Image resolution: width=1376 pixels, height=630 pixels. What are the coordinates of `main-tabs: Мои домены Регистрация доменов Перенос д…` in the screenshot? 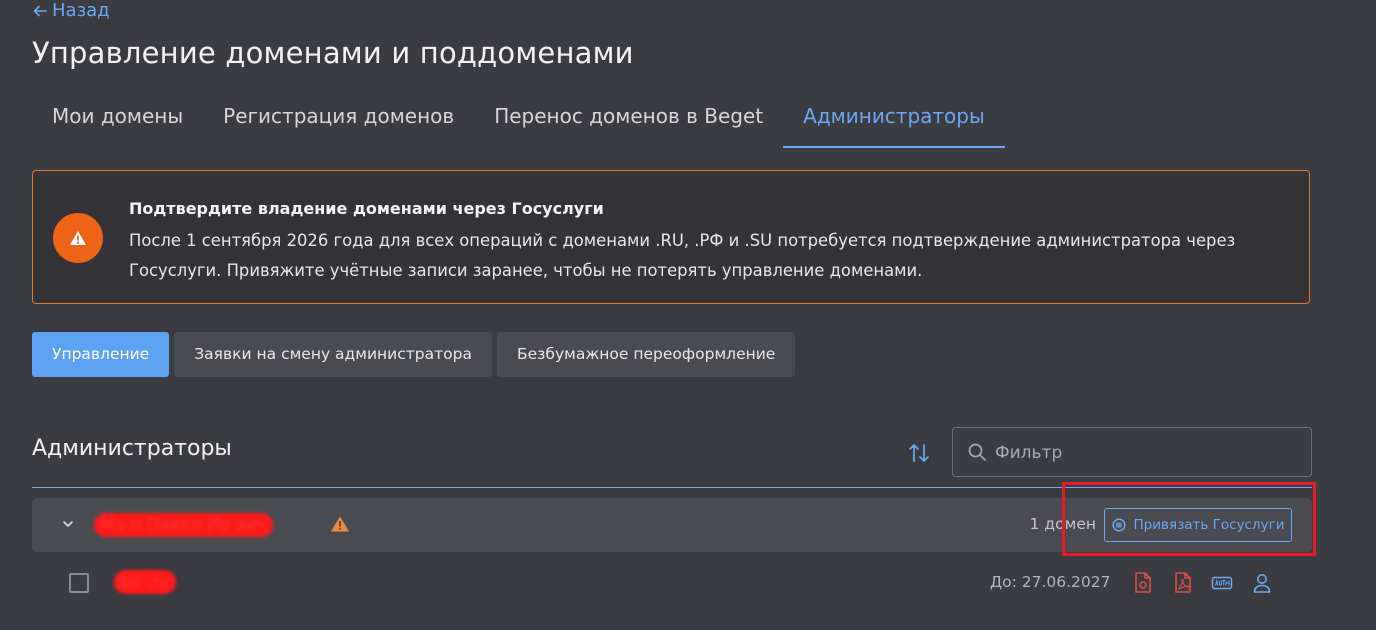 It's located at (518, 119).